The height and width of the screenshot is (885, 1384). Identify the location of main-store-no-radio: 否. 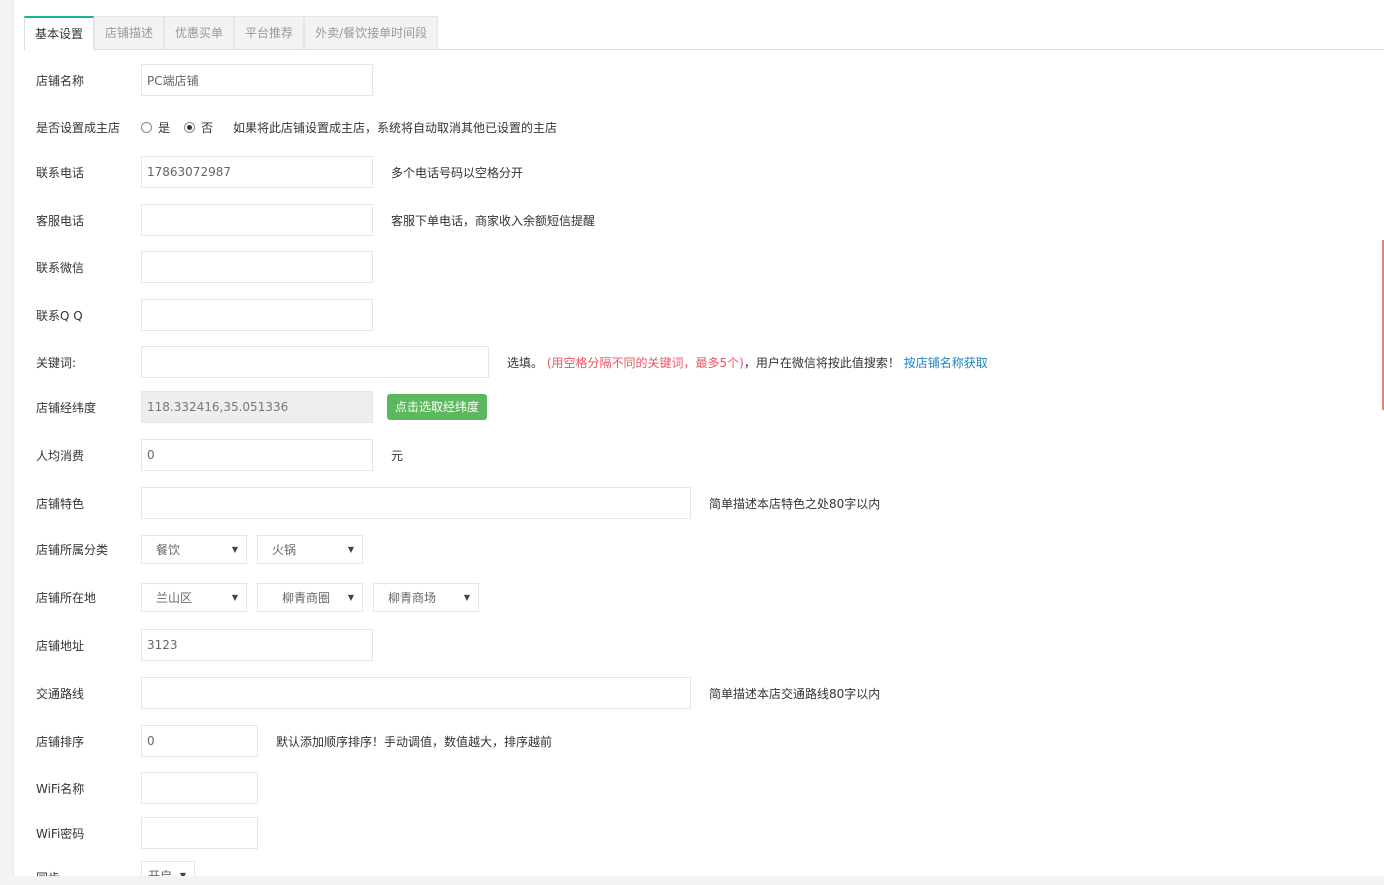
(198, 127).